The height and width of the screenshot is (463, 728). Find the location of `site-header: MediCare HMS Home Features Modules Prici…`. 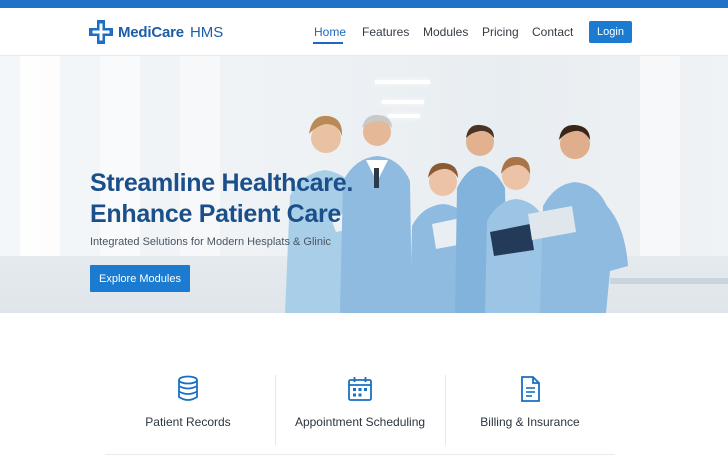

site-header: MediCare HMS Home Features Modules Prici… is located at coordinates (364, 32).